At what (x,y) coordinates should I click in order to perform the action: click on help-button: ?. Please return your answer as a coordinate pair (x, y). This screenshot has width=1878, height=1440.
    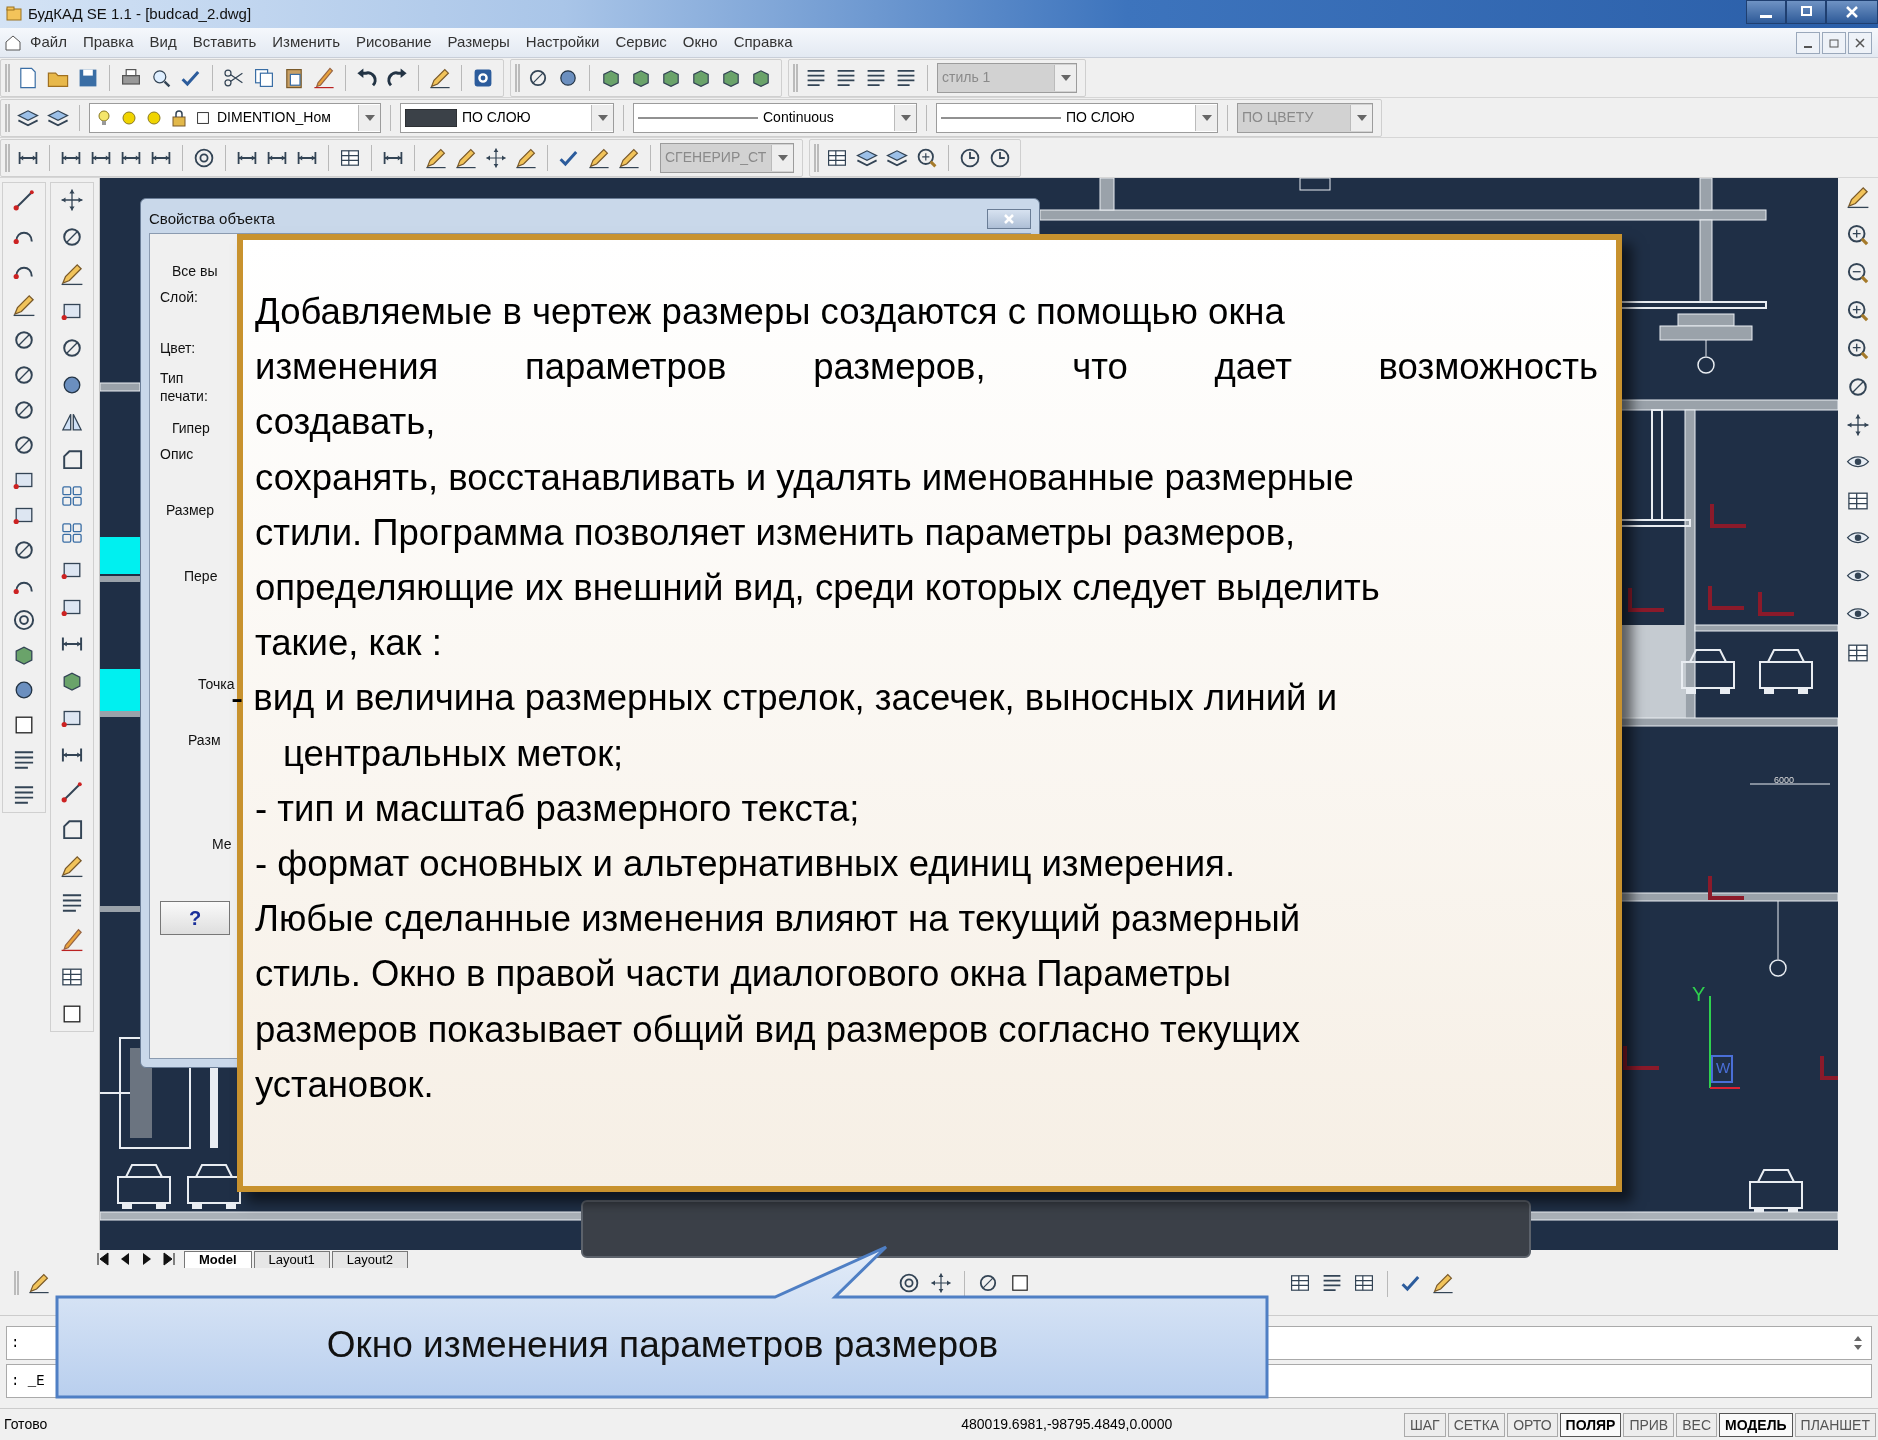
    Looking at the image, I should click on (195, 918).